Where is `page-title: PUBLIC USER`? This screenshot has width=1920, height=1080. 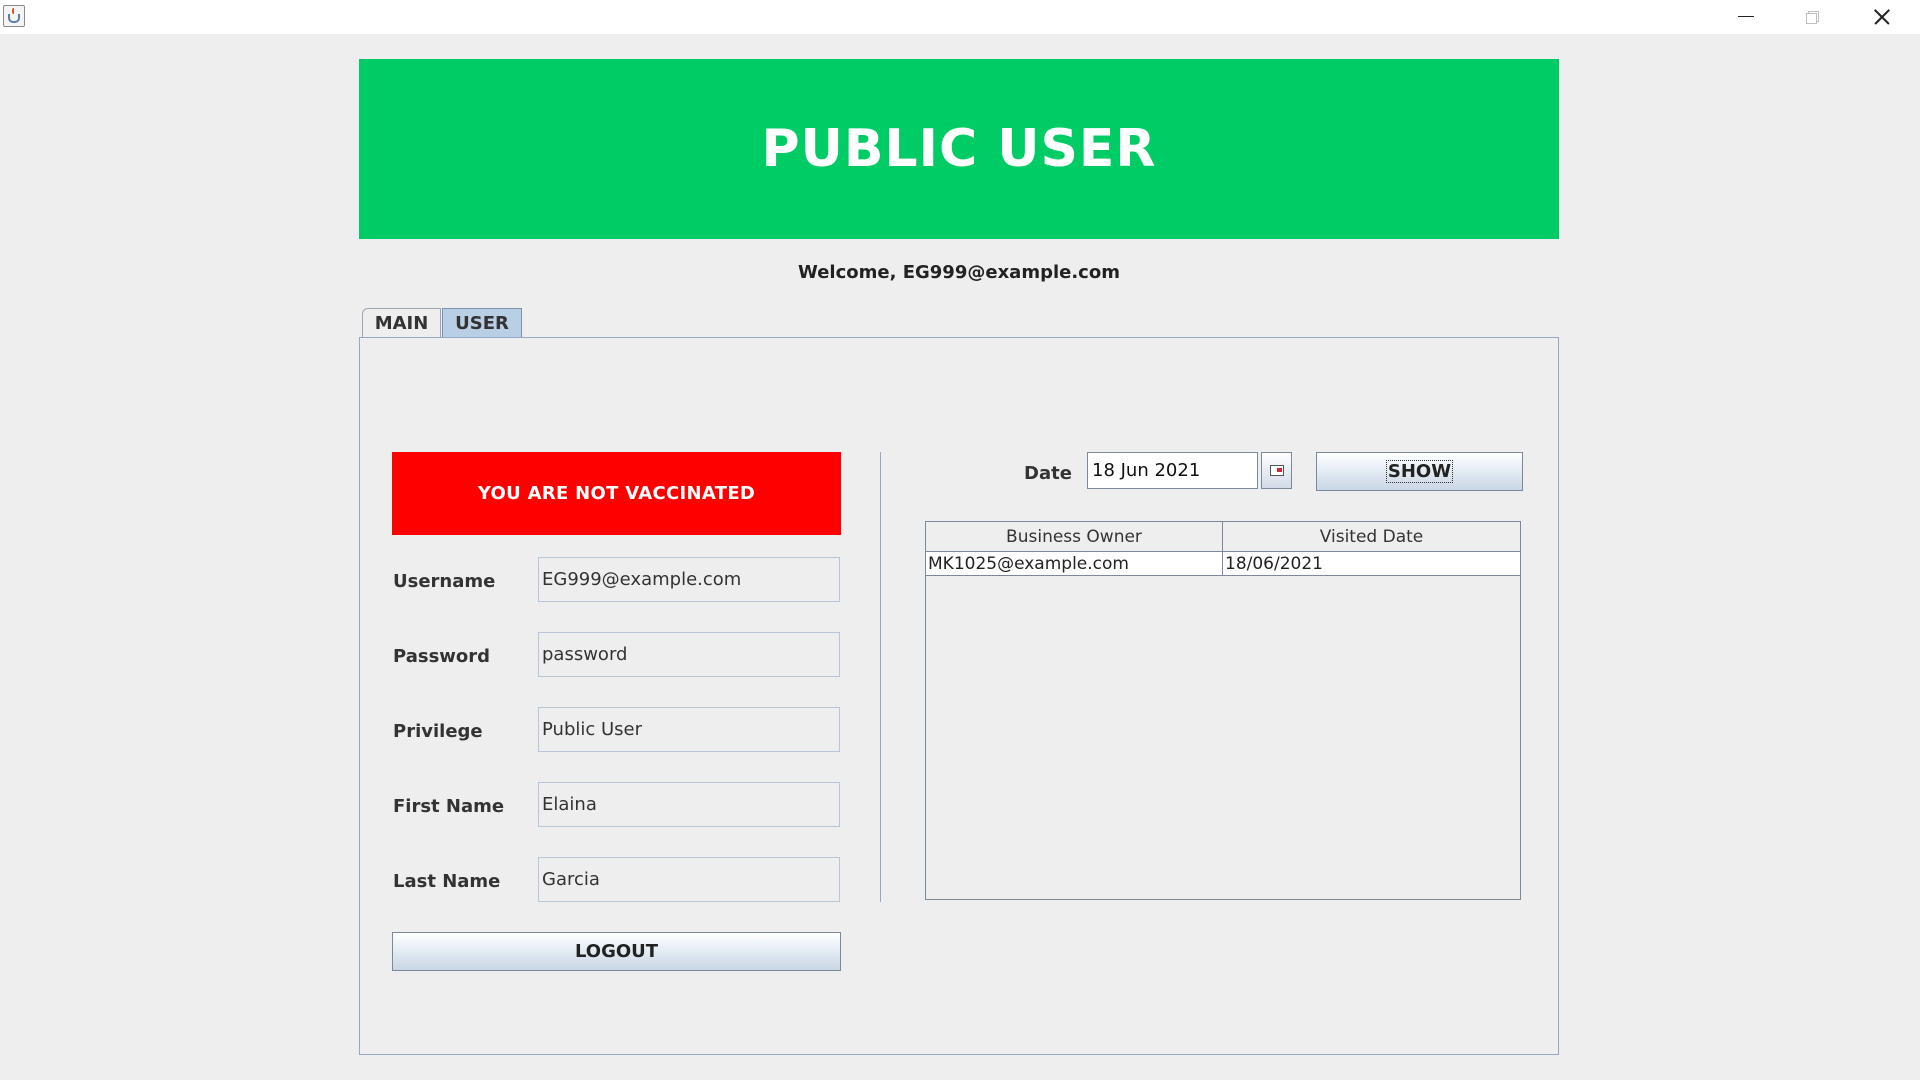 page-title: PUBLIC USER is located at coordinates (959, 149).